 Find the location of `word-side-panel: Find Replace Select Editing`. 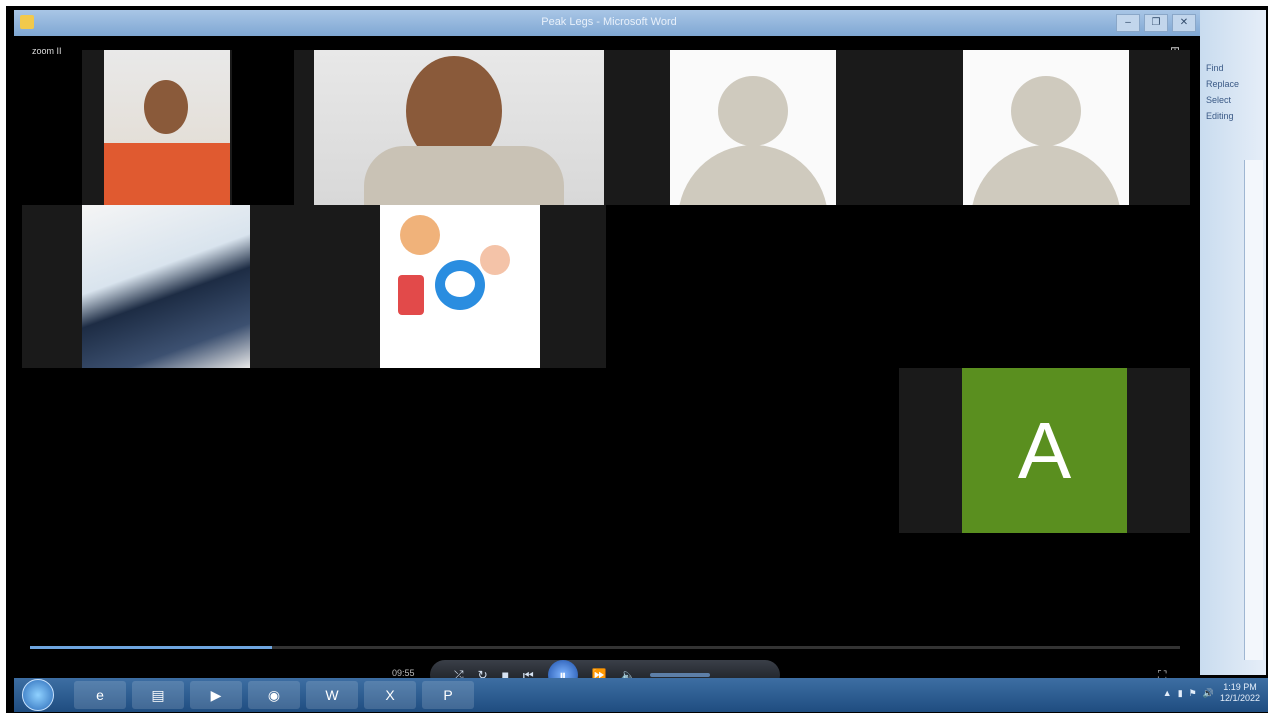

word-side-panel: Find Replace Select Editing is located at coordinates (1233, 342).